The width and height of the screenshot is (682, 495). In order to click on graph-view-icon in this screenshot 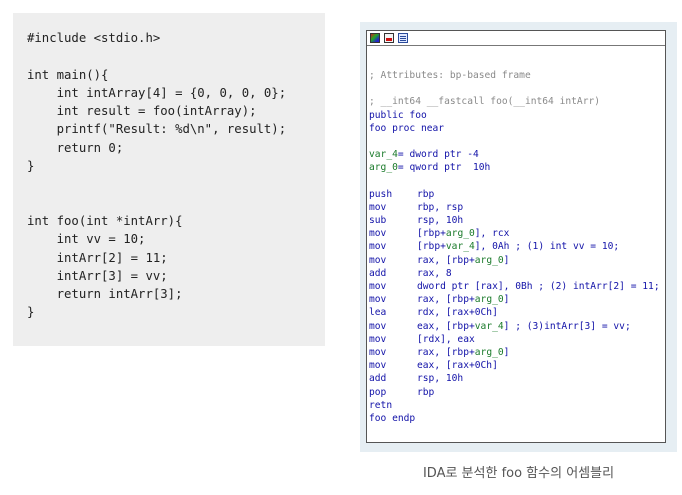, I will do `click(375, 38)`.